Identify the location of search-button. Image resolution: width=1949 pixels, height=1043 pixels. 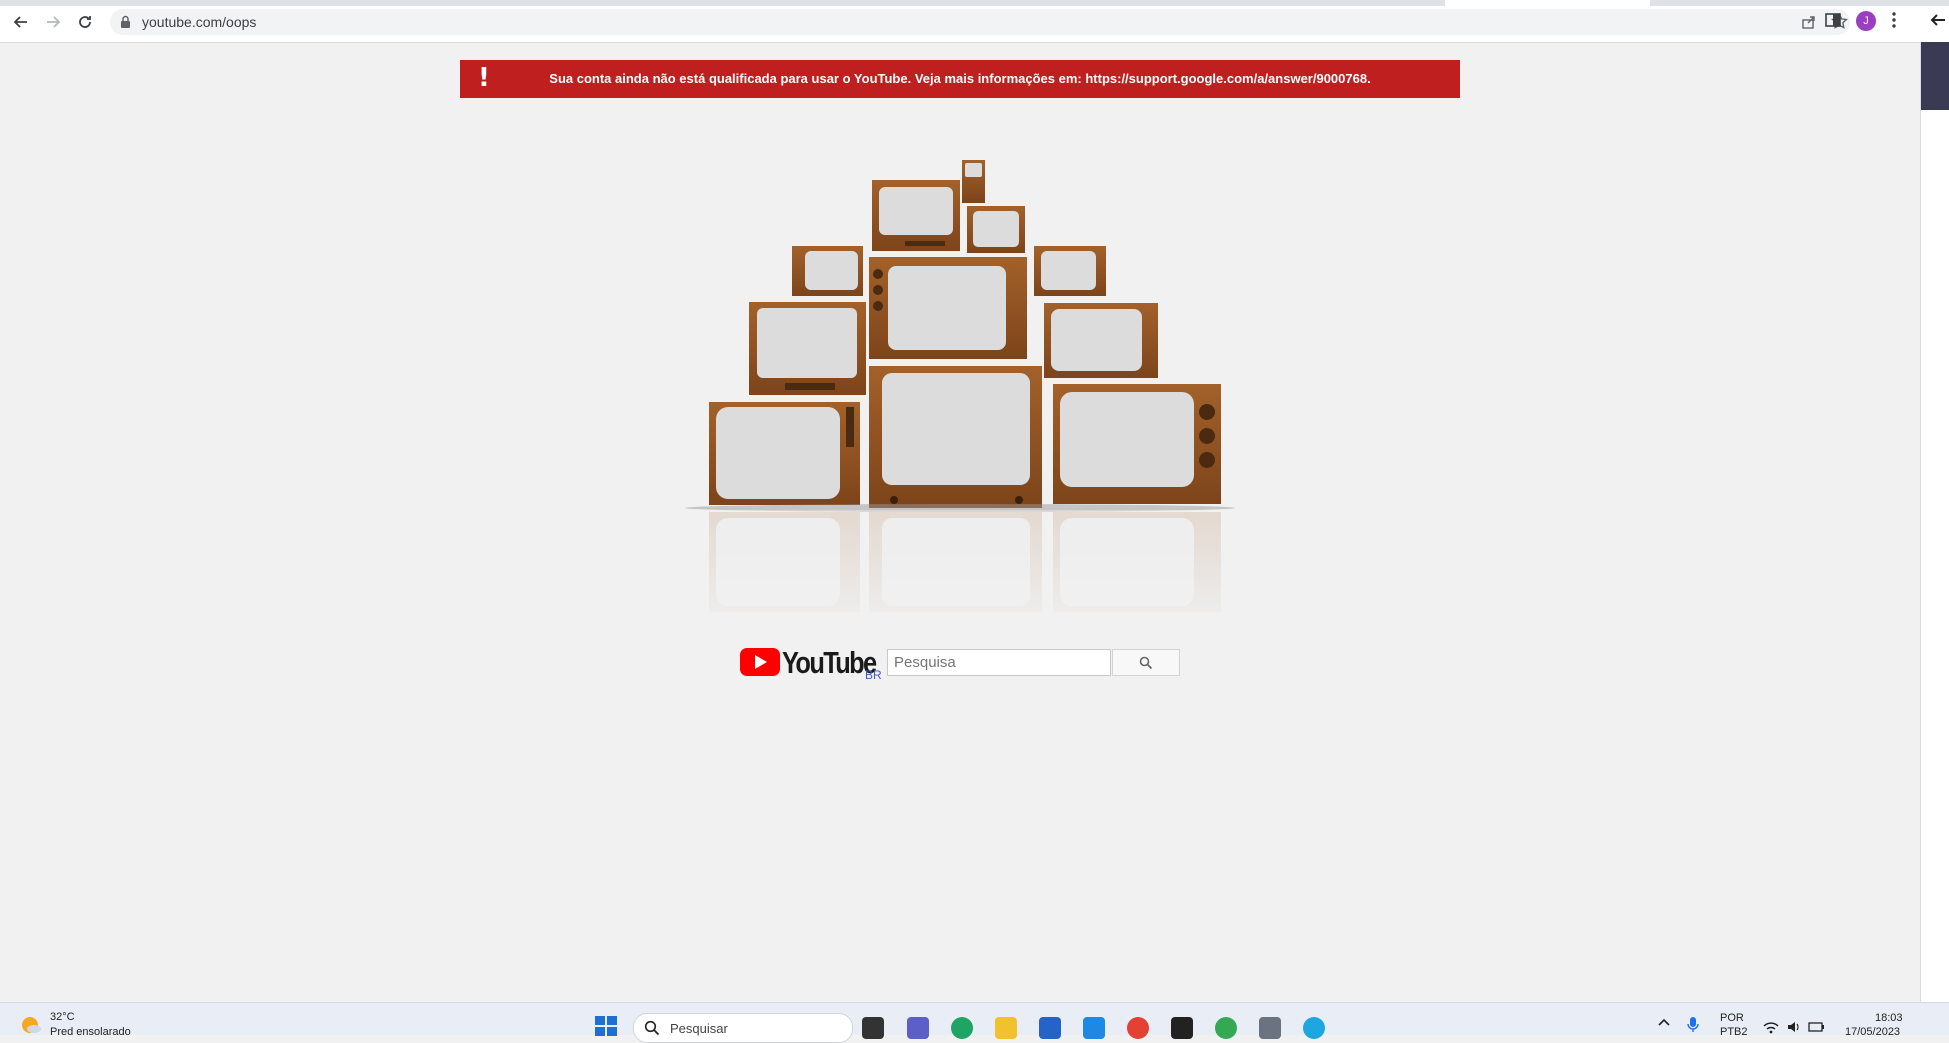
(1146, 662).